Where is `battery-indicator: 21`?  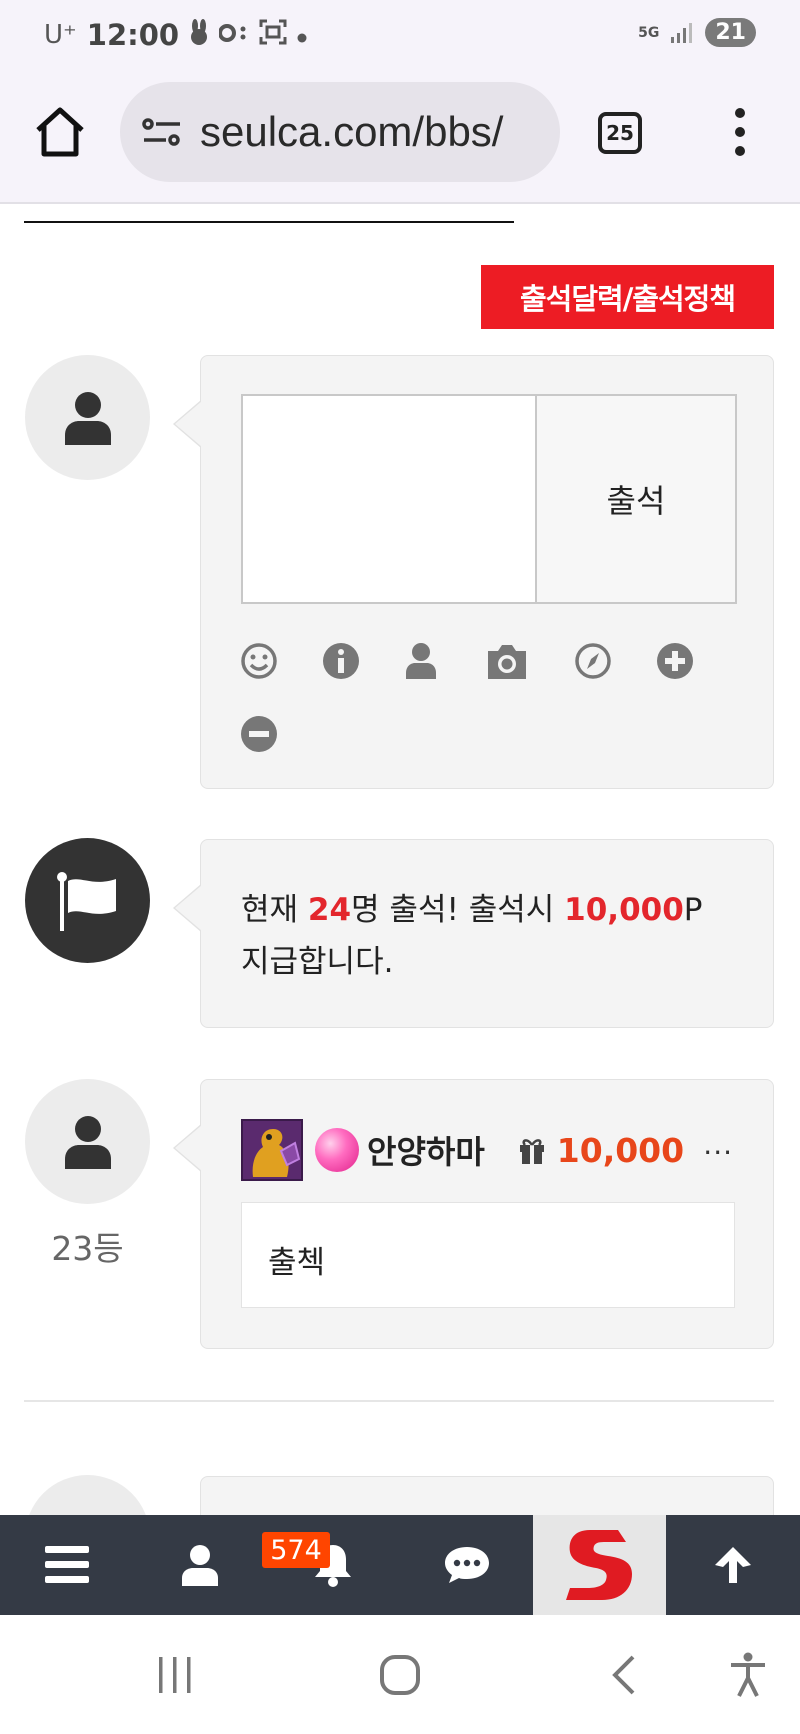 battery-indicator: 21 is located at coordinates (730, 32).